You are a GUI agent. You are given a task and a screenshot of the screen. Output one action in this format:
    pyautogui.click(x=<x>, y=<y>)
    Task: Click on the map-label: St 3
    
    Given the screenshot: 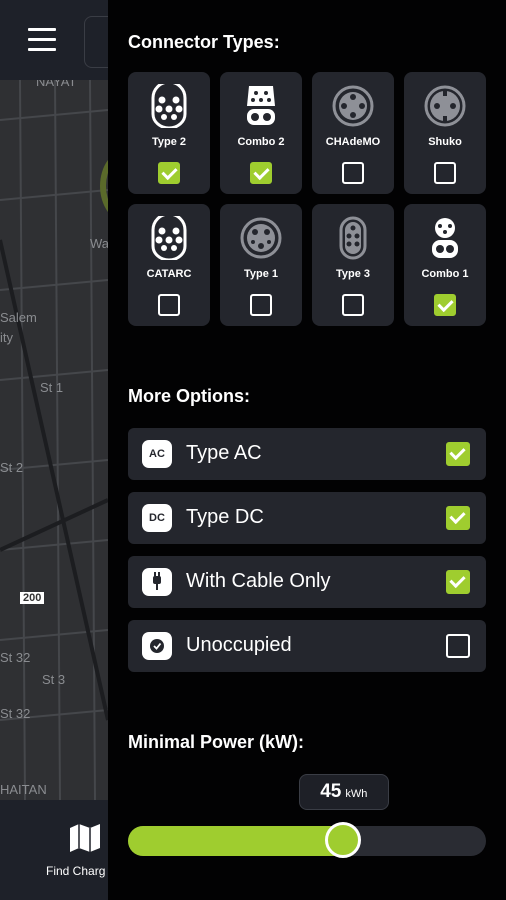 What is the action you would take?
    pyautogui.click(x=54, y=679)
    